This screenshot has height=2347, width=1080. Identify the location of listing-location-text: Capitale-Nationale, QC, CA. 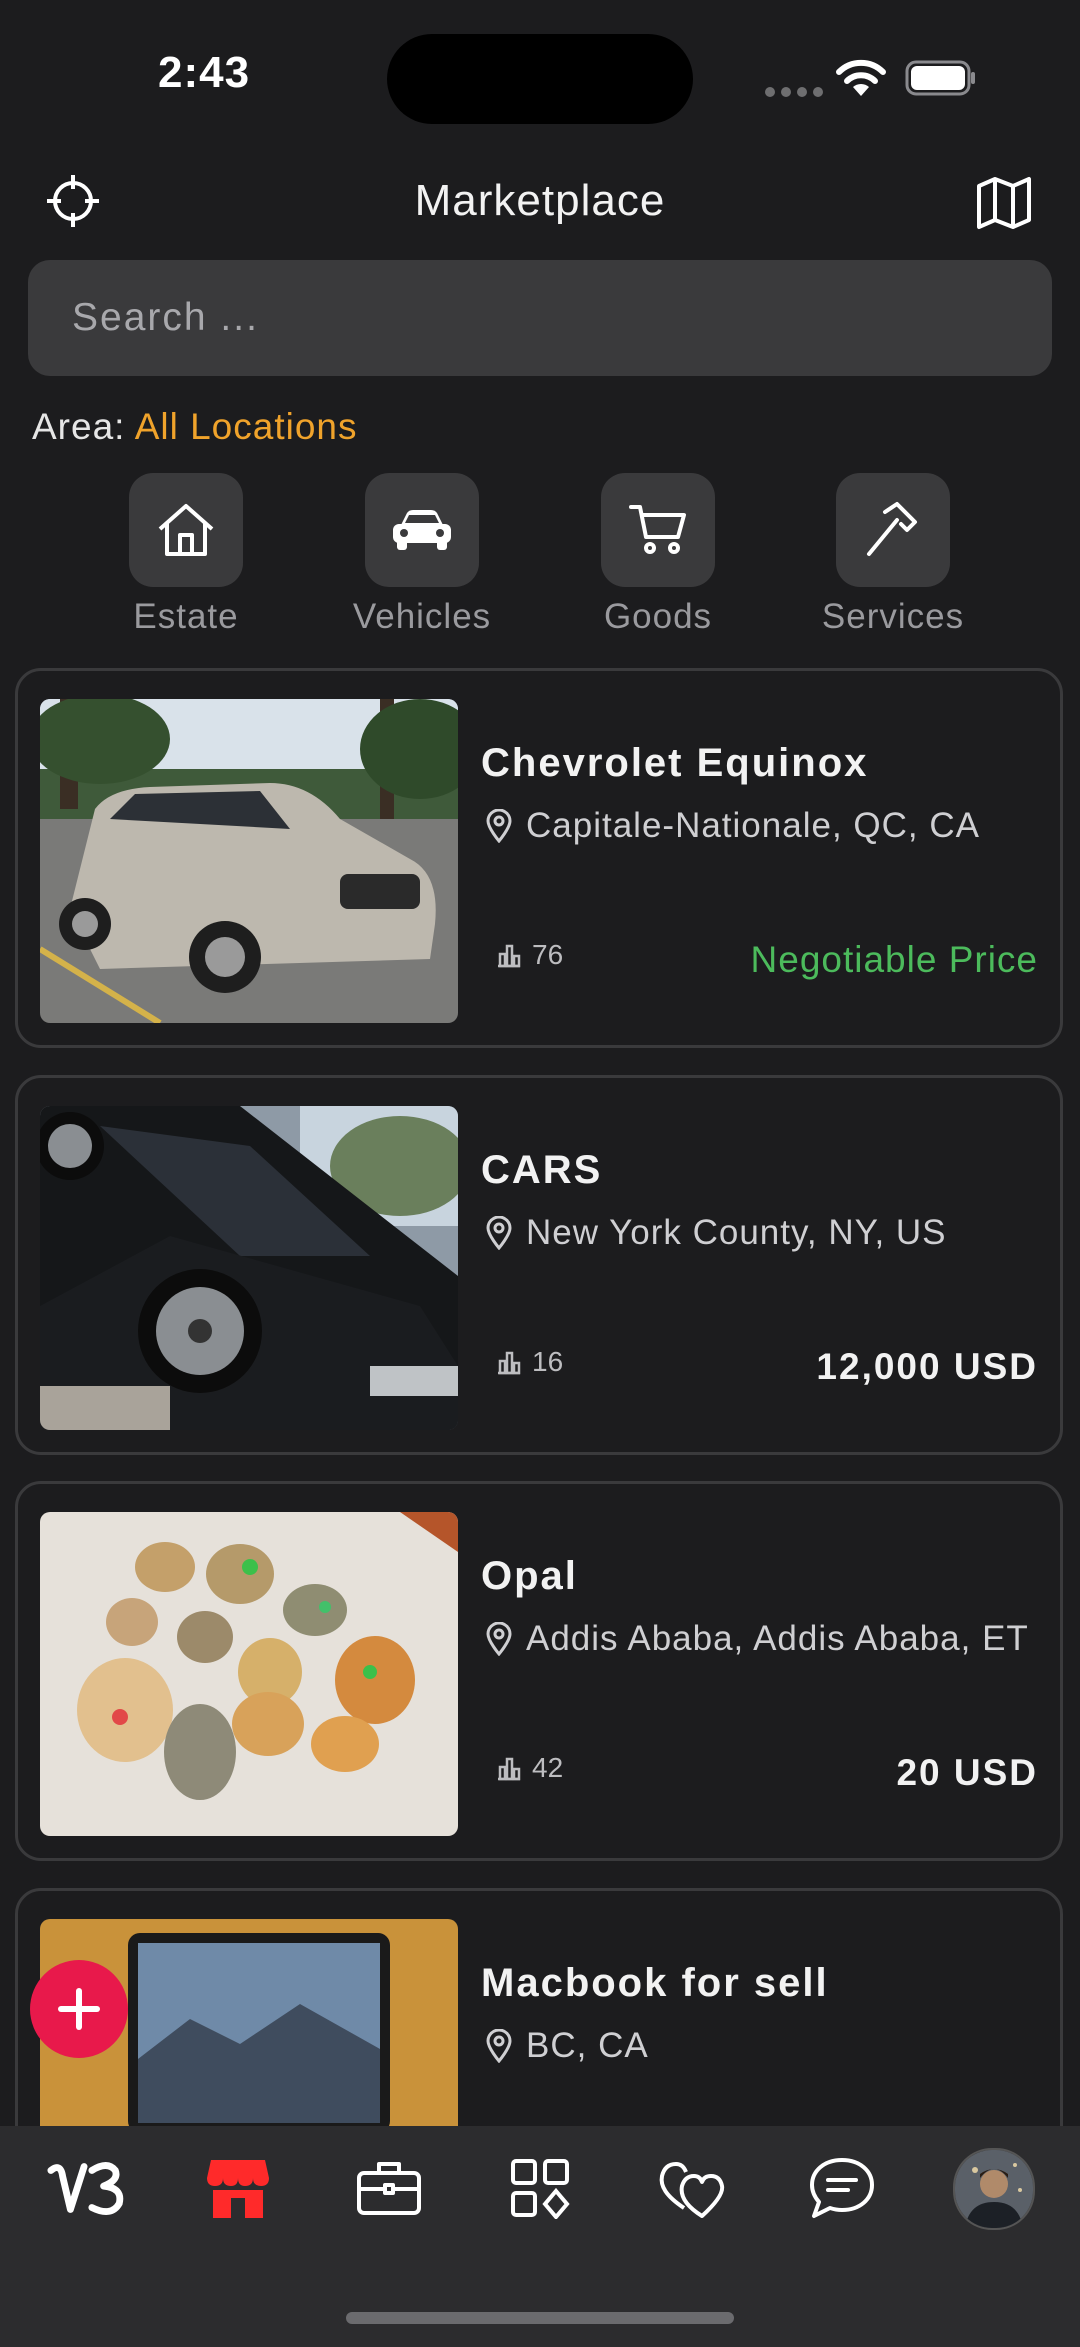
(753, 825).